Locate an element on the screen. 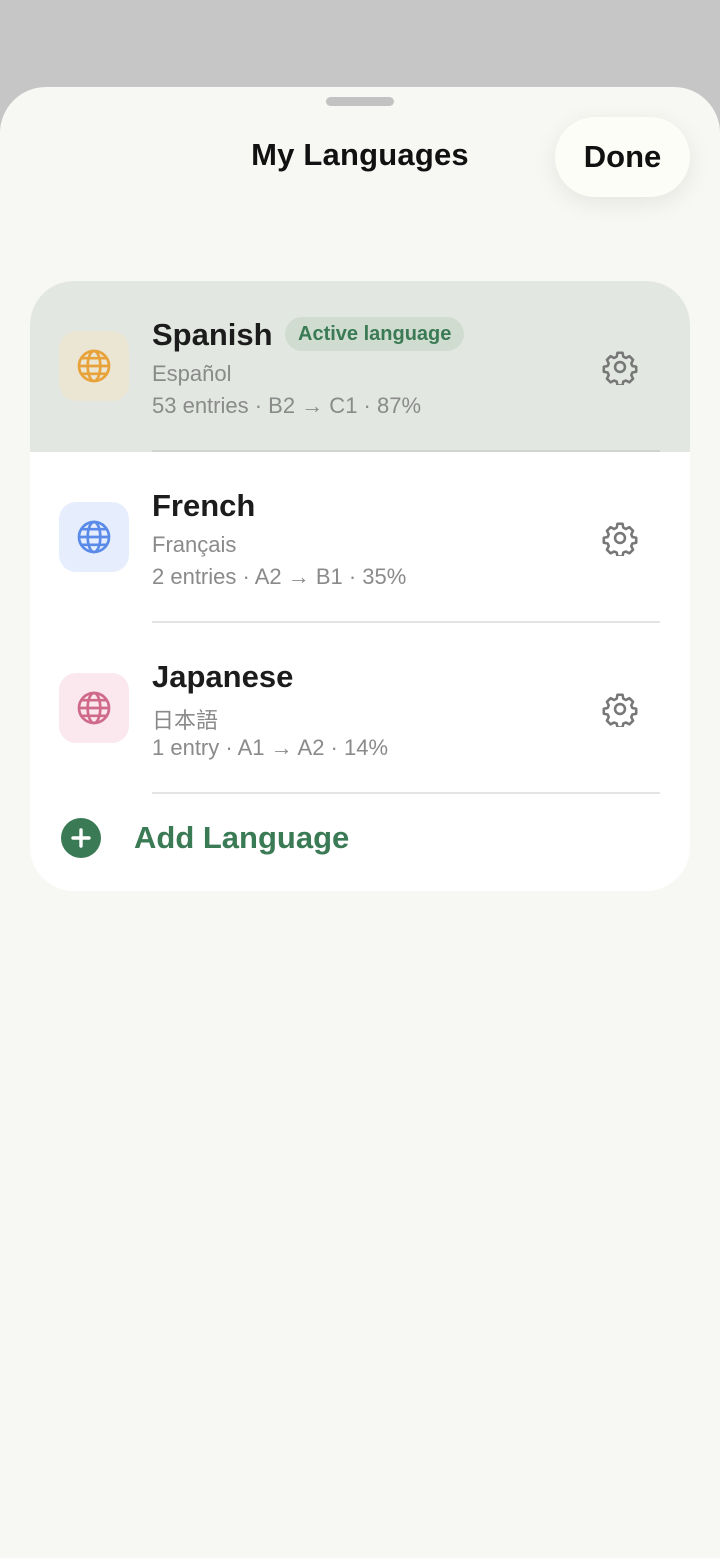  add-language-label: Add Language is located at coordinates (242, 837).